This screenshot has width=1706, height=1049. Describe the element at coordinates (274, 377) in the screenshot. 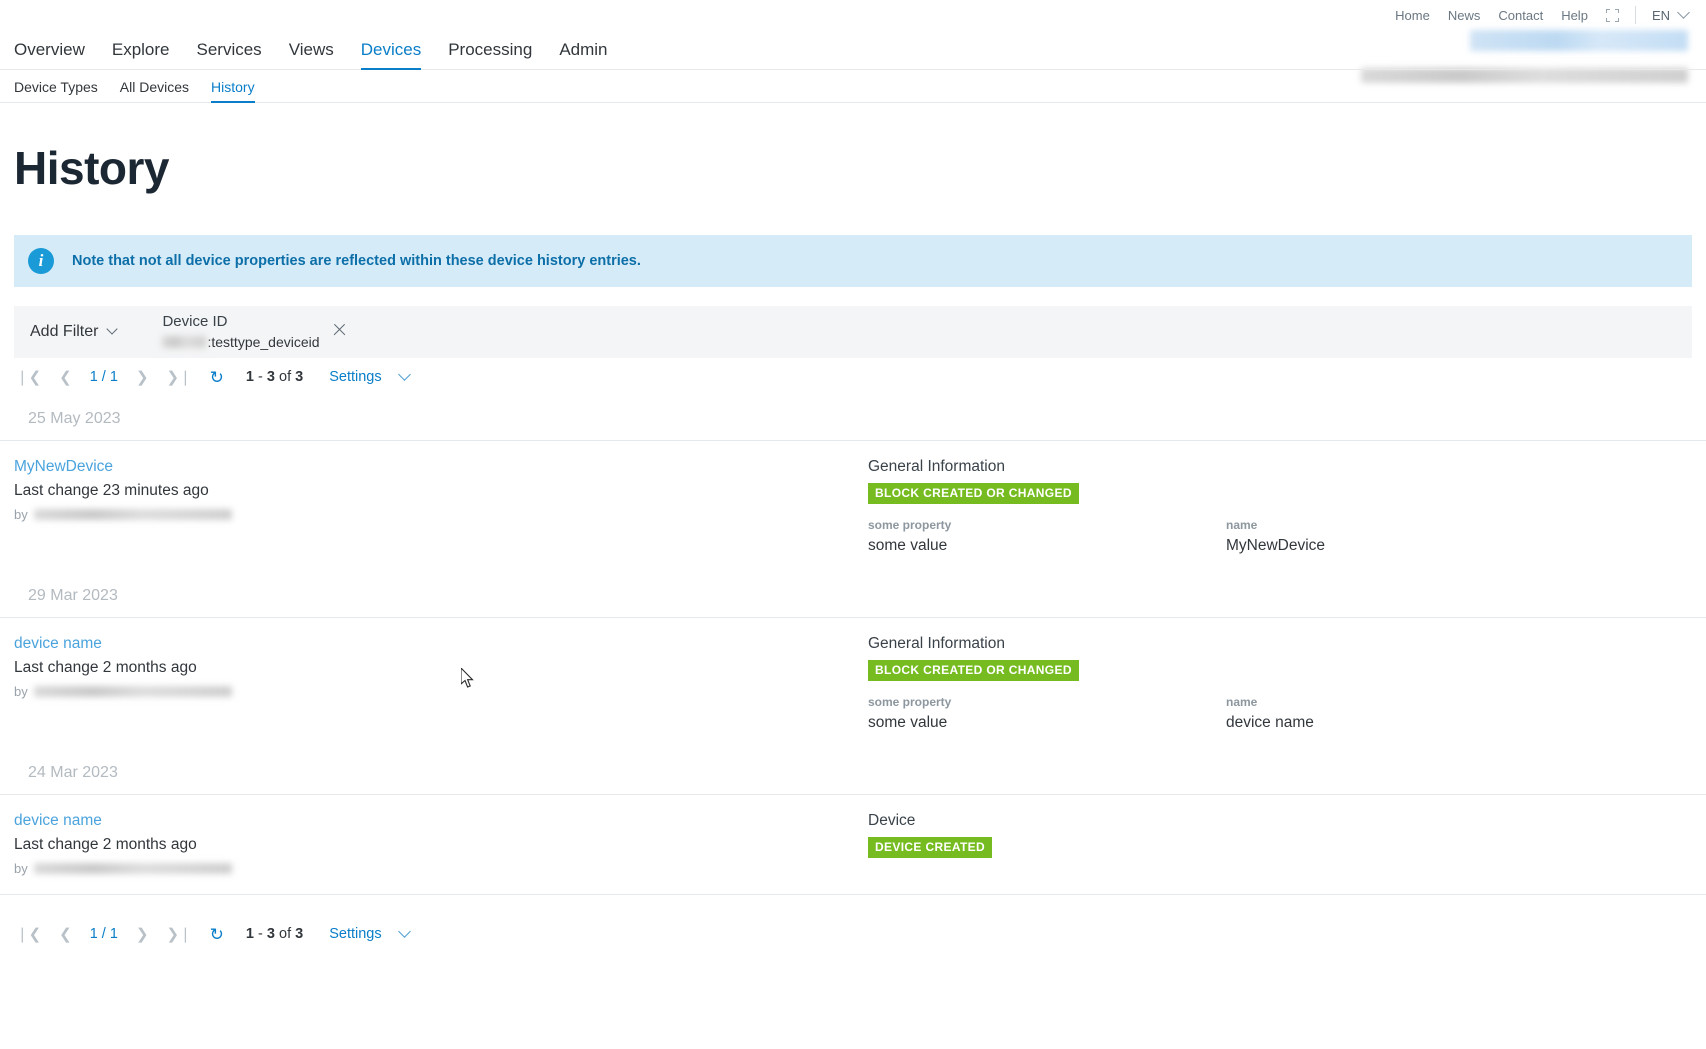

I see `pager-range: 1 - 3 of 3` at that location.